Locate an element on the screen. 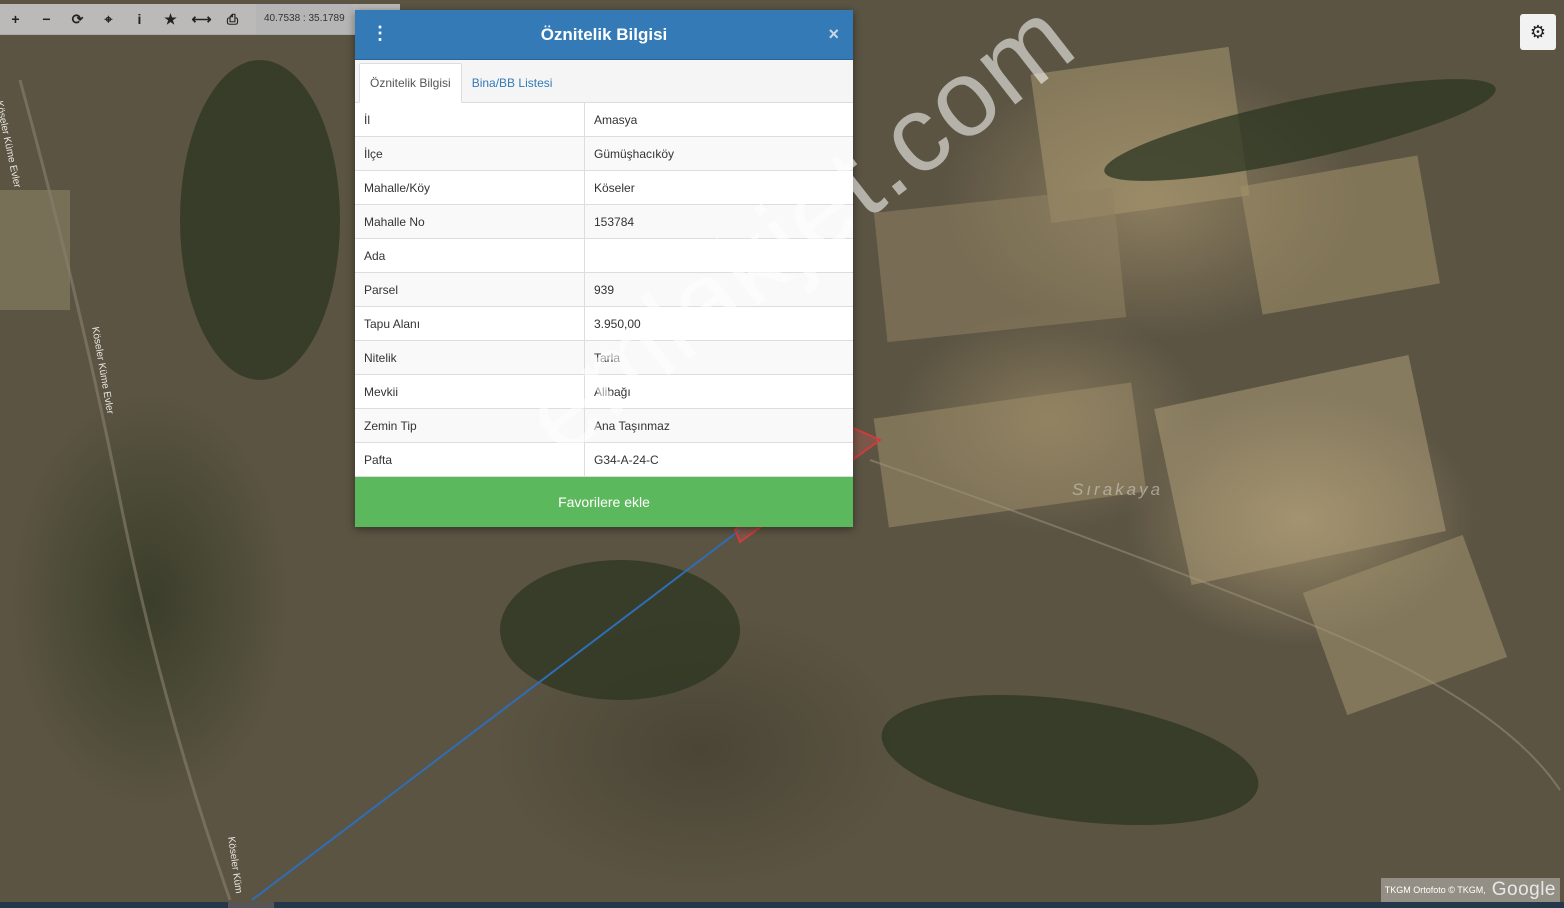 The image size is (1564, 908). zoom-out-button: − is located at coordinates (46, 19).